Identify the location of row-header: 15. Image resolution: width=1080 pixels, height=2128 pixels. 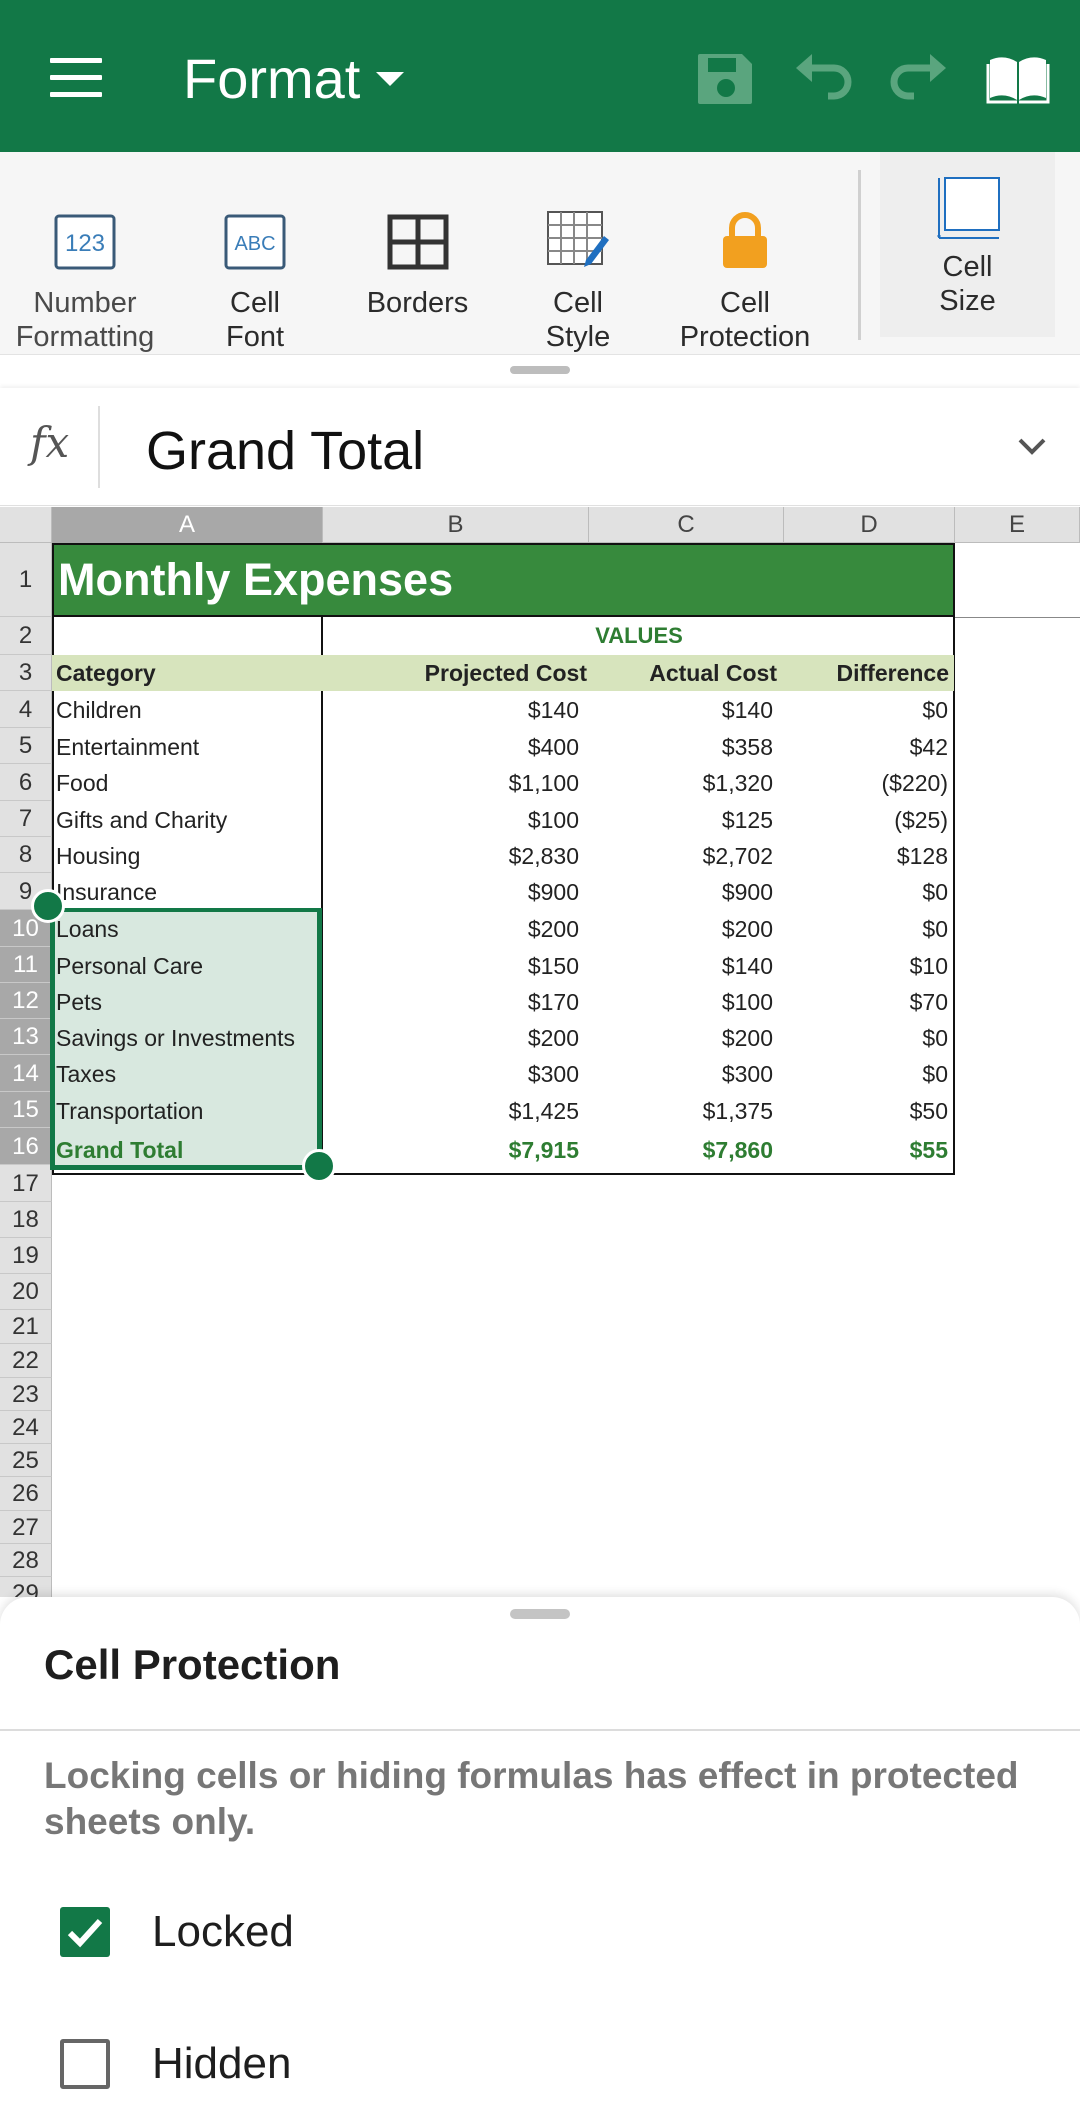
(26, 1110).